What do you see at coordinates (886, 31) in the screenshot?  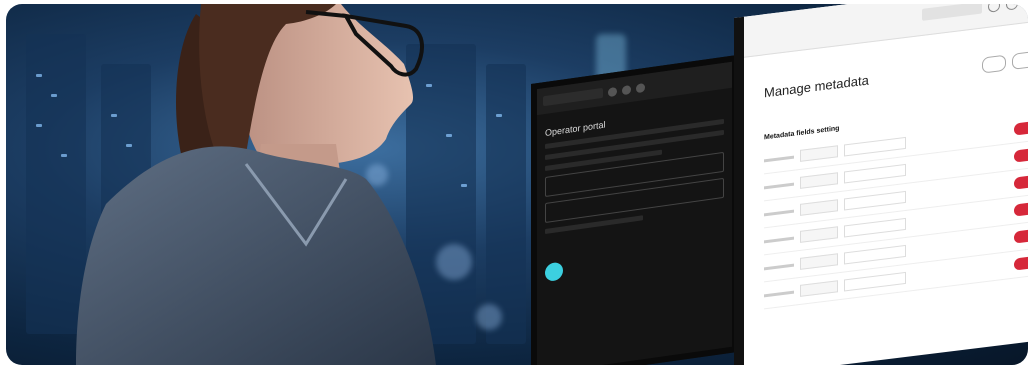 I see `light-monitor-header` at bounding box center [886, 31].